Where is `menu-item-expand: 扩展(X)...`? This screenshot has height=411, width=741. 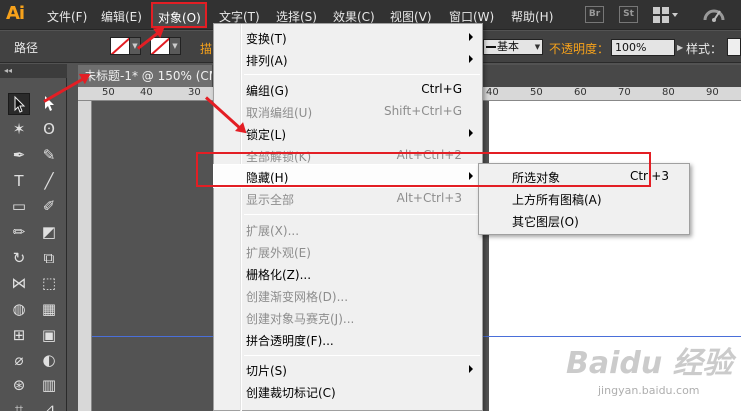
menu-item-expand: 扩展(X)... is located at coordinates (348, 229).